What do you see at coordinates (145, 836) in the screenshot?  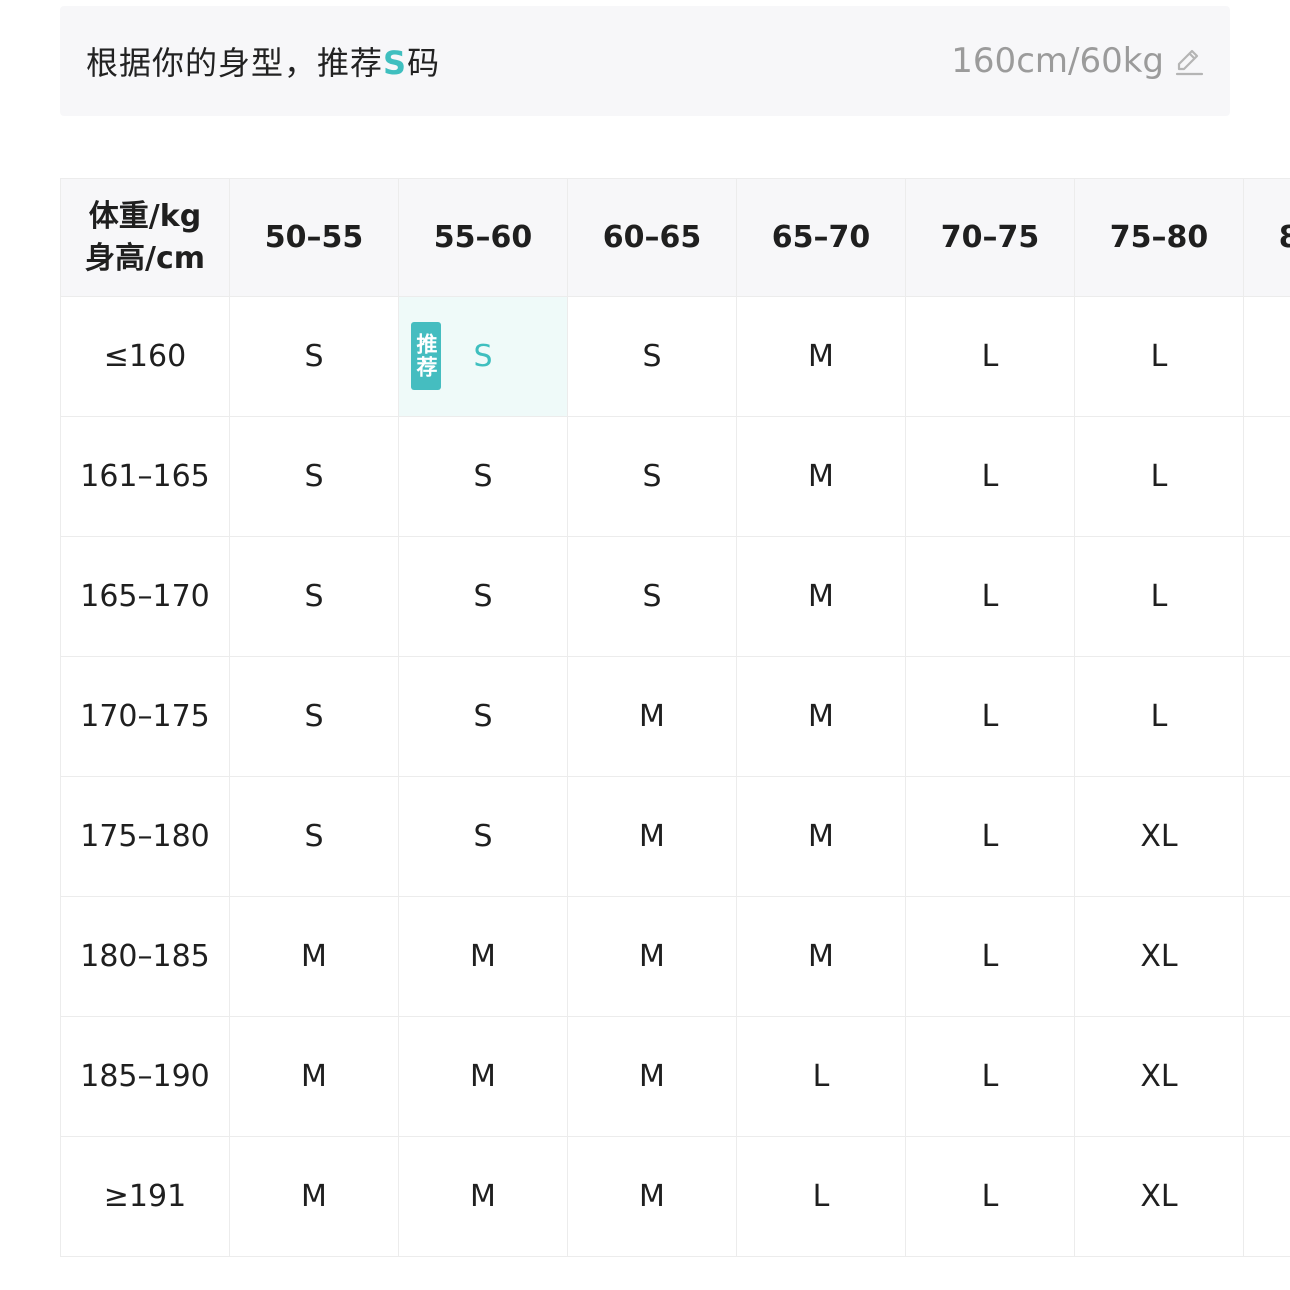 I see `height-row-header: 175–180` at bounding box center [145, 836].